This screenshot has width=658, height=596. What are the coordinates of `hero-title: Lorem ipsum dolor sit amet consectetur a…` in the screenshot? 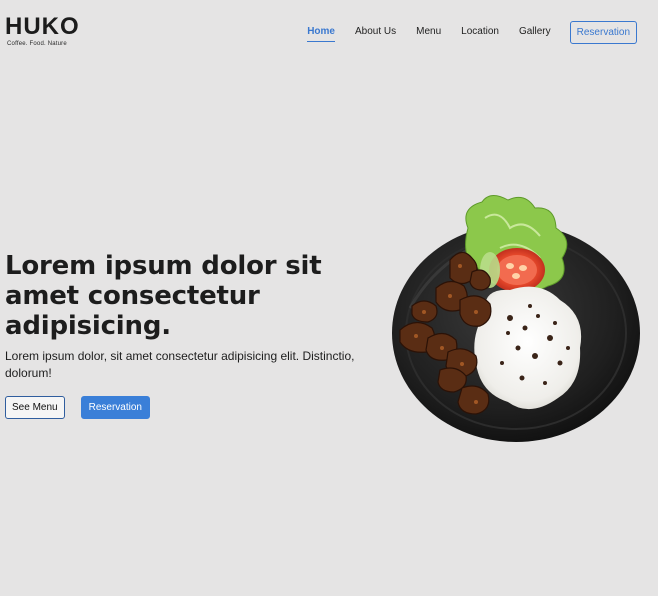 It's located at (163, 296).